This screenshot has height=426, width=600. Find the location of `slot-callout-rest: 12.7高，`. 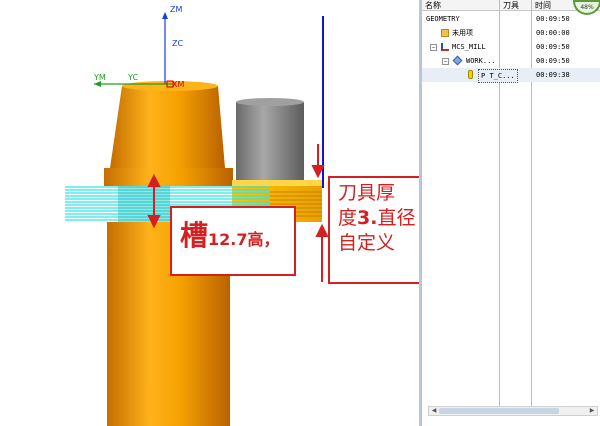

slot-callout-rest: 12.7高， is located at coordinates (244, 239).